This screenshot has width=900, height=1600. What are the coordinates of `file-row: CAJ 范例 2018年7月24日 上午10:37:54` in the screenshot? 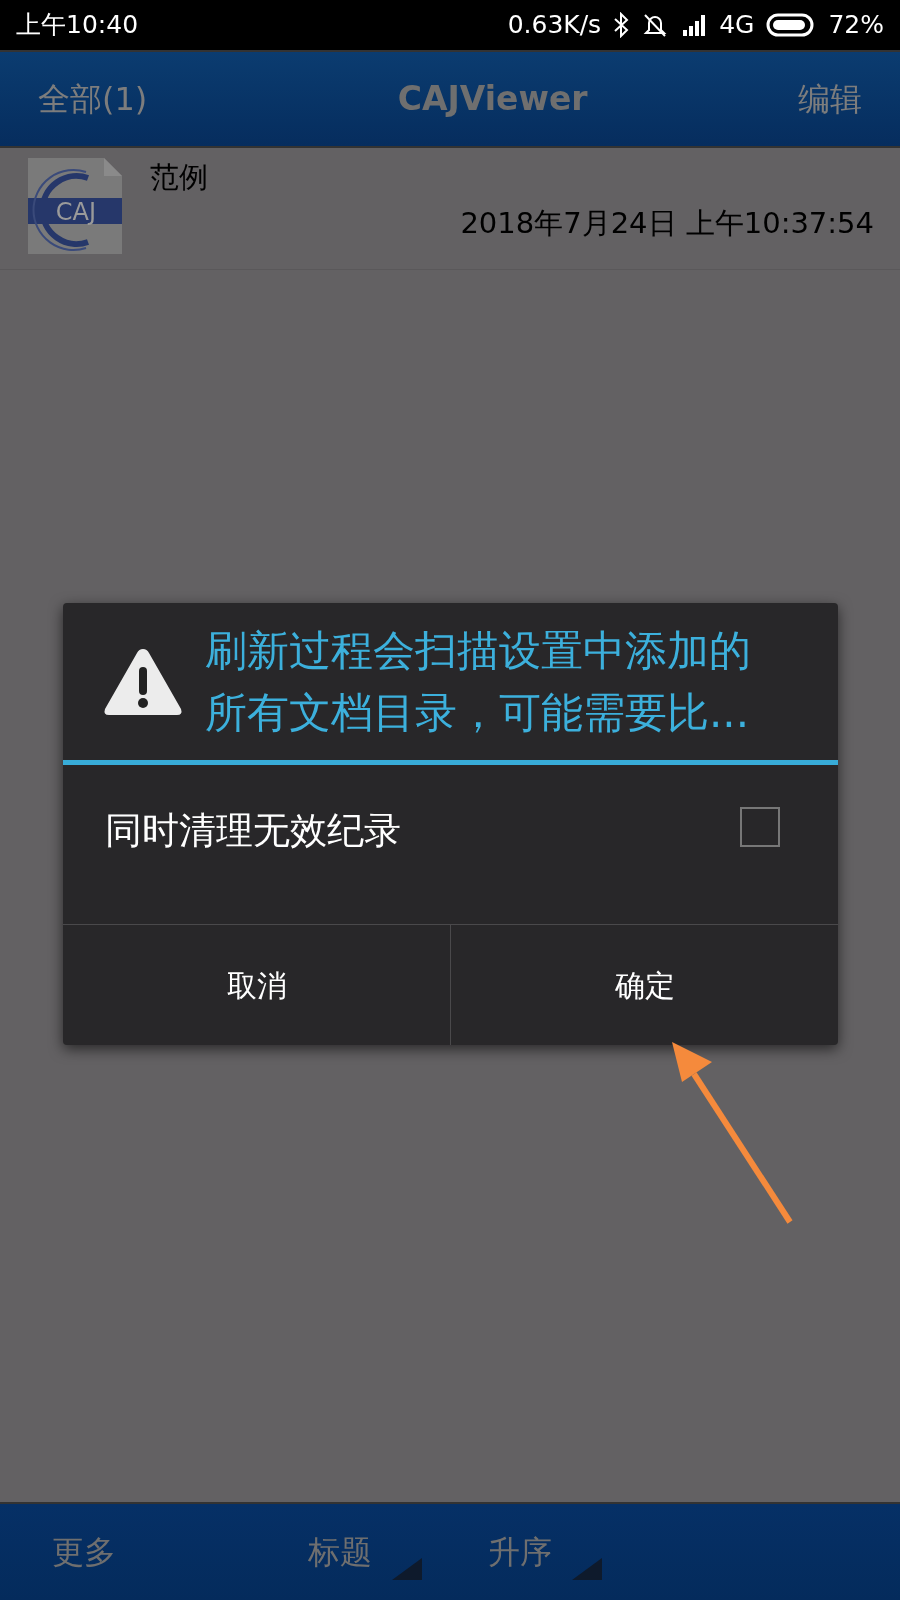 It's located at (450, 209).